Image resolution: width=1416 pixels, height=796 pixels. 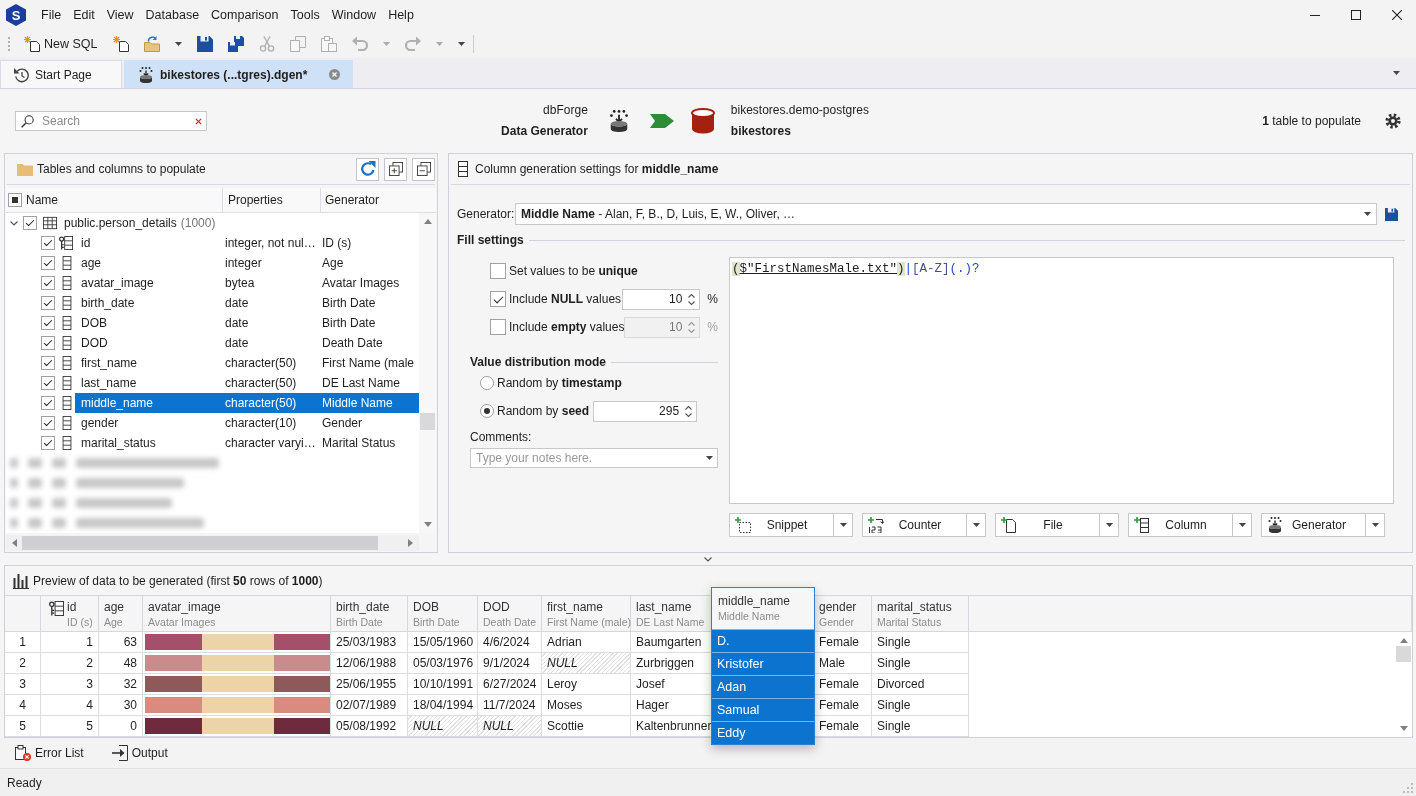 I want to click on menu-item: File, so click(x=51, y=15).